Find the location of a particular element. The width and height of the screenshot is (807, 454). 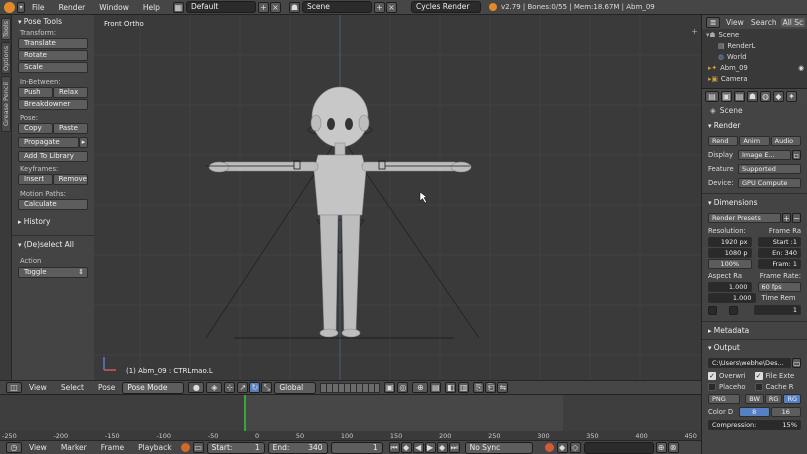

paste-pose-icon: ⎗ is located at coordinates (491, 387).